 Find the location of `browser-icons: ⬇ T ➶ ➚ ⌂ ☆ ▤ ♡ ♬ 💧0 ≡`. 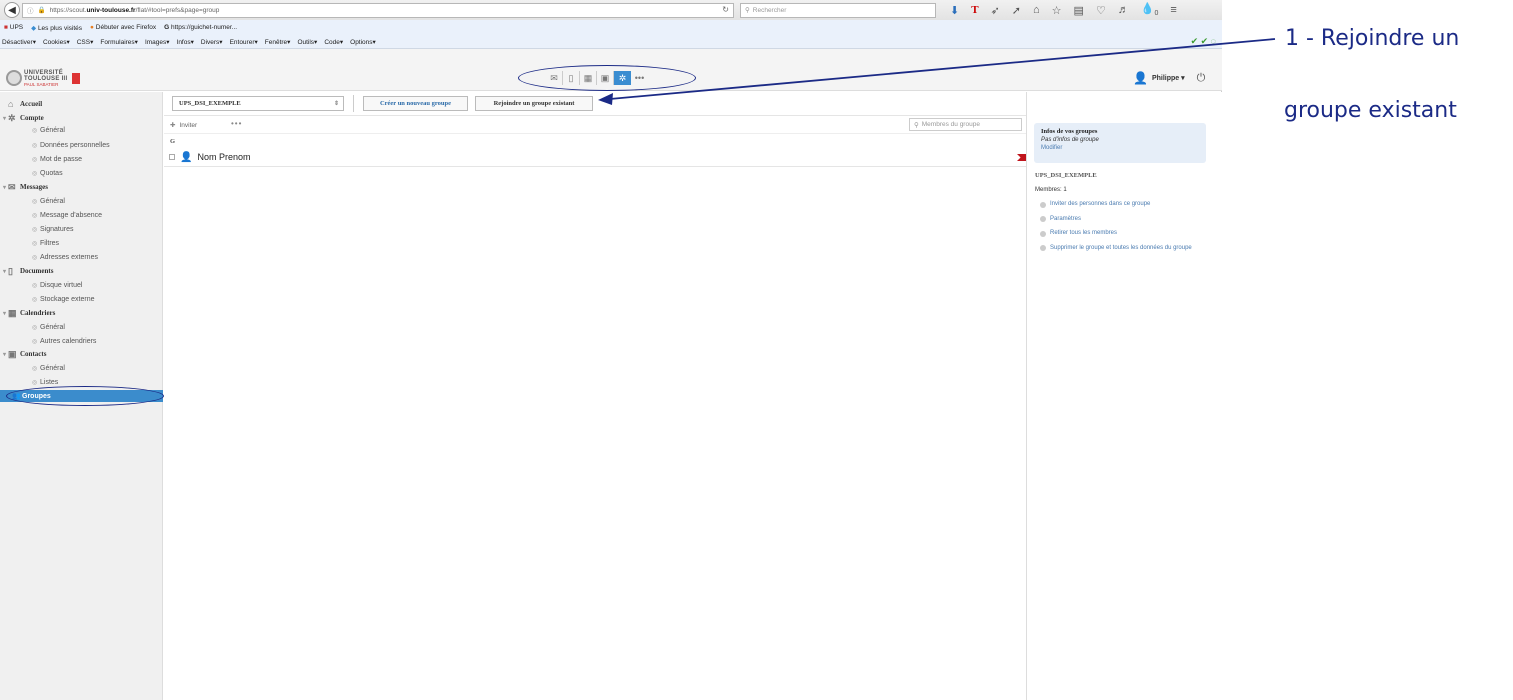

browser-icons: ⬇ T ➶ ➚ ⌂ ☆ ▤ ♡ ♬ 💧0 ≡ is located at coordinates (1063, 9).